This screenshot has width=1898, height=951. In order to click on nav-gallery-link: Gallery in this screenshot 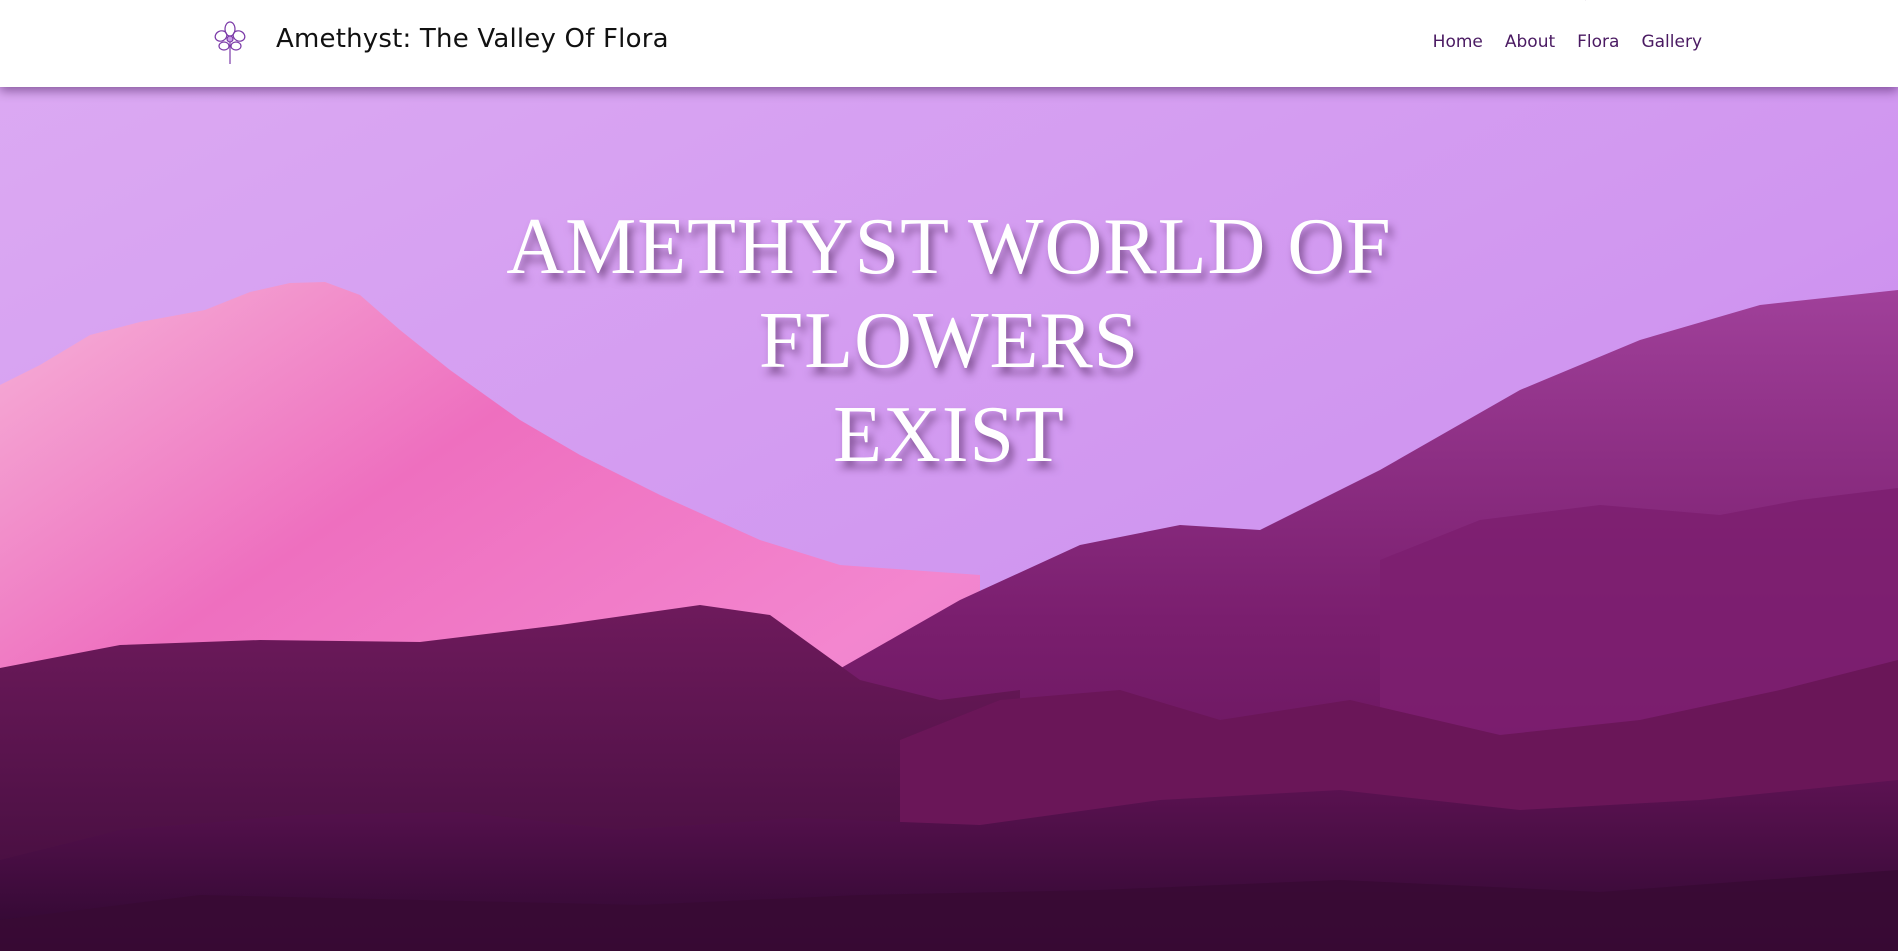, I will do `click(1671, 42)`.